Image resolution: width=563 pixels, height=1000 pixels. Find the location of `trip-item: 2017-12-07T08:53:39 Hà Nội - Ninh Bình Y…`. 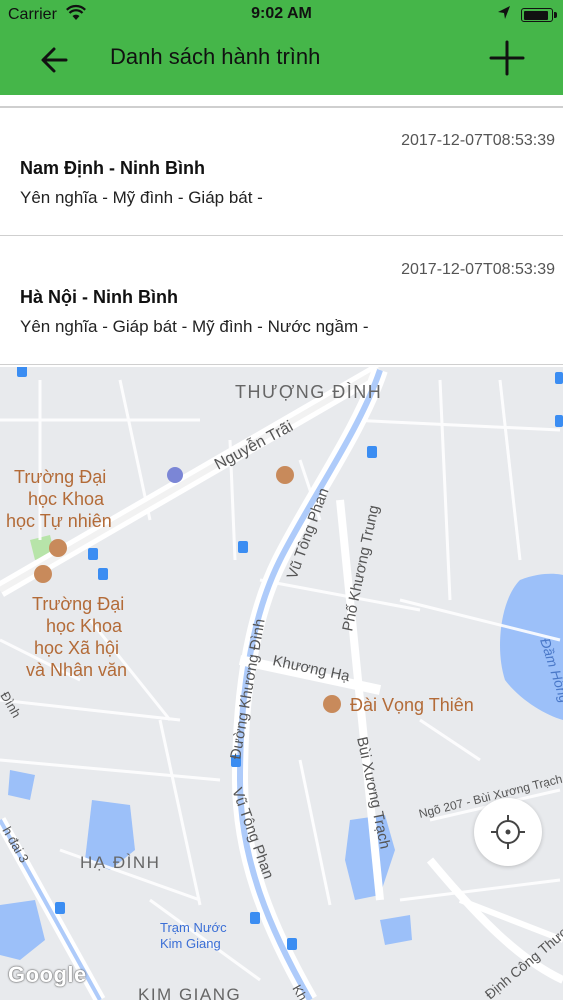

trip-item: 2017-12-07T08:53:39 Hà Nội - Ninh Bình Y… is located at coordinates (281, 301).